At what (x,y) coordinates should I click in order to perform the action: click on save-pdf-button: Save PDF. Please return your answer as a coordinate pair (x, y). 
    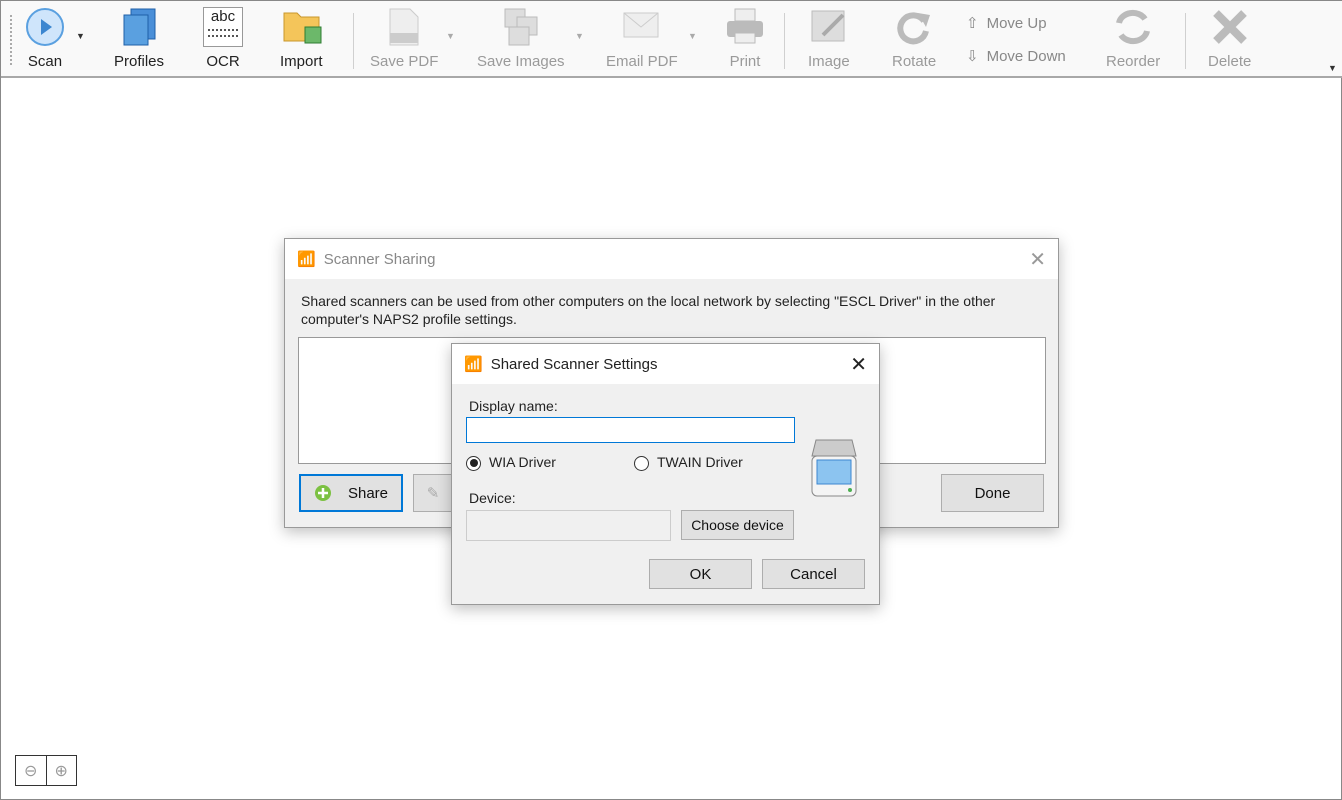
    Looking at the image, I should click on (404, 41).